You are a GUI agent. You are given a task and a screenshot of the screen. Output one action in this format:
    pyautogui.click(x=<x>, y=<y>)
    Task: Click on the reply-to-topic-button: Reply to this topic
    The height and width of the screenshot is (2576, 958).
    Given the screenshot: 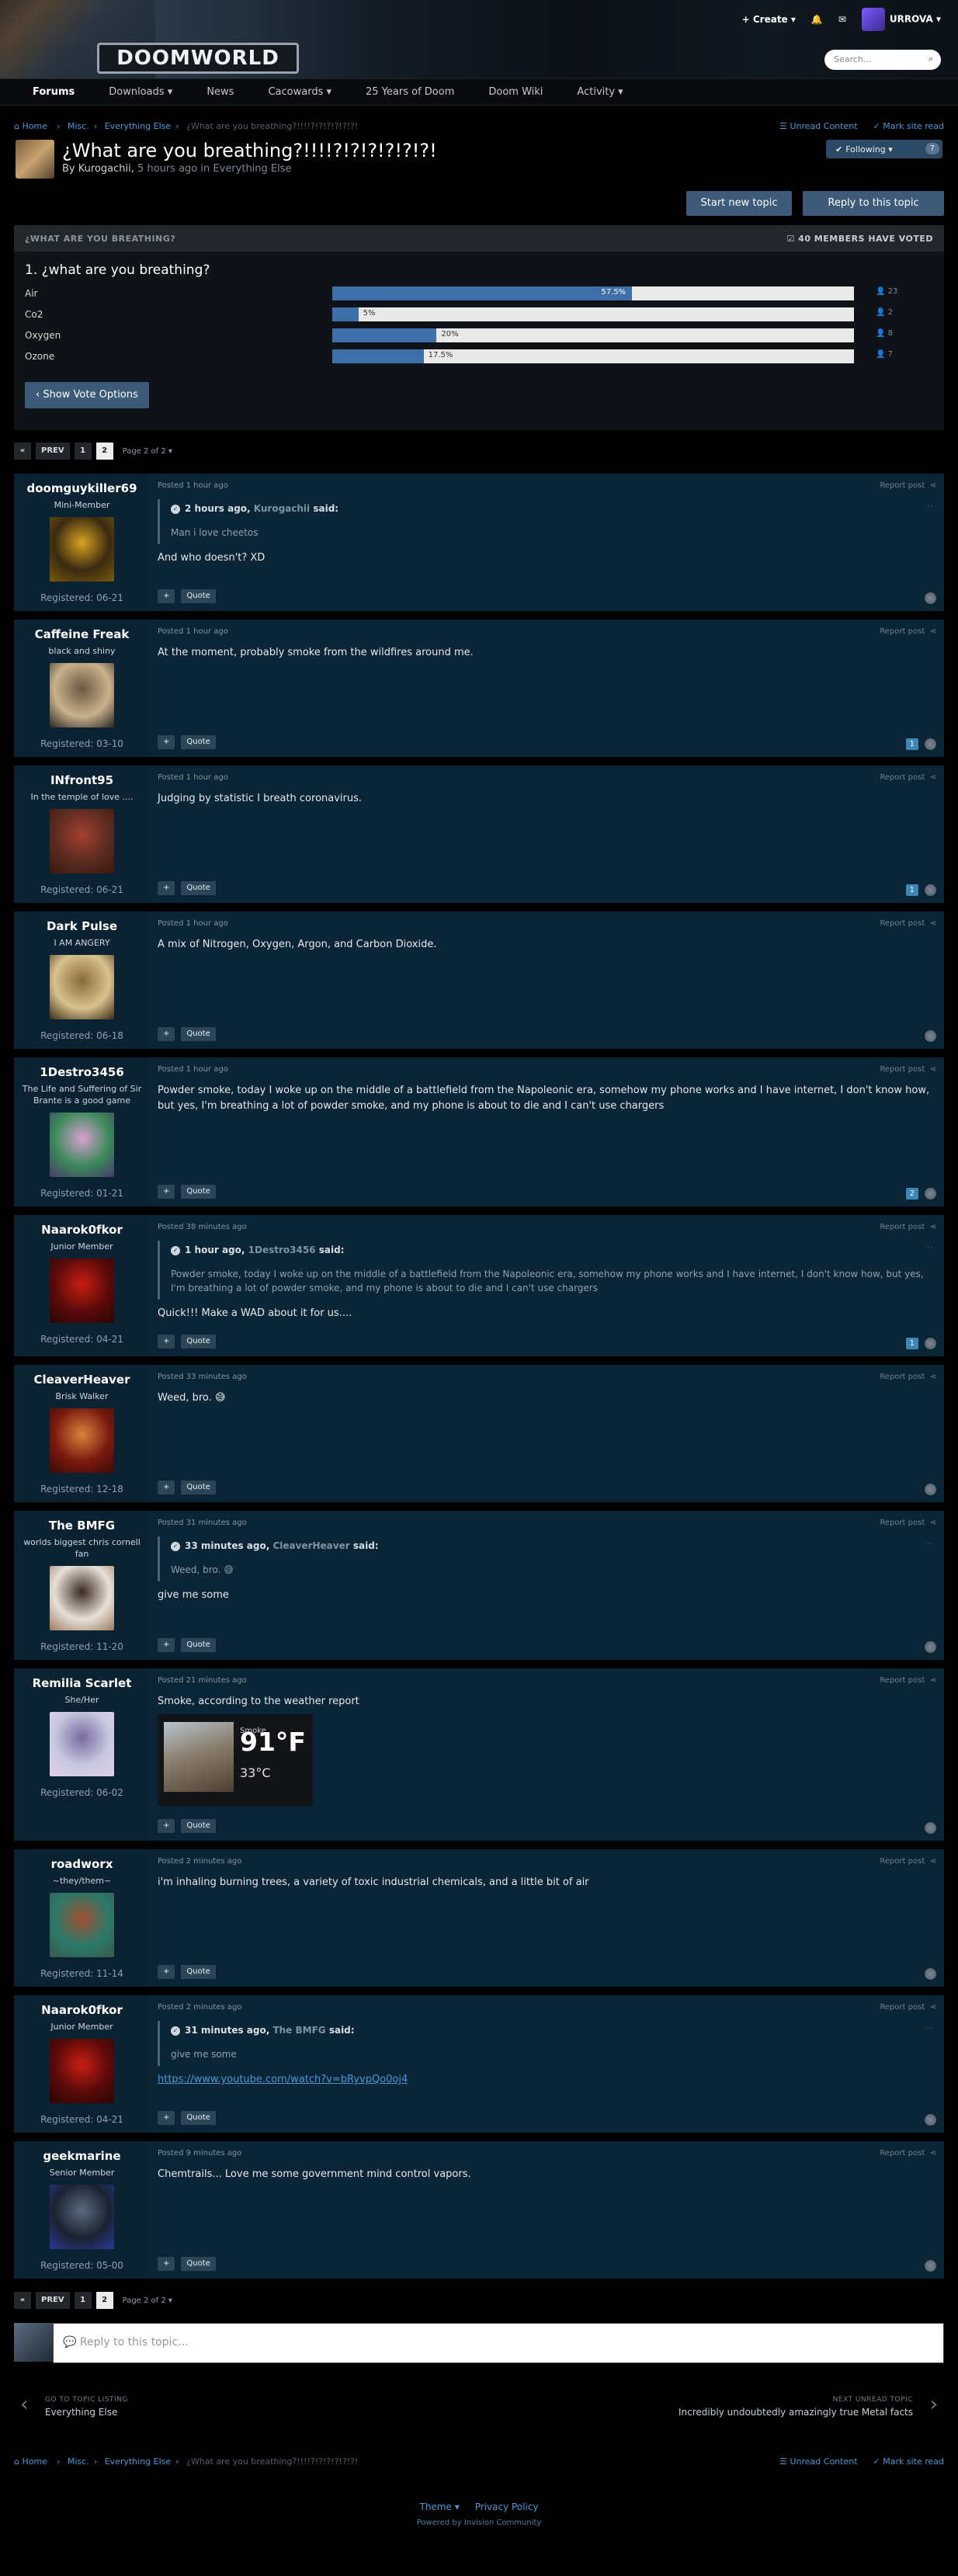 What is the action you would take?
    pyautogui.click(x=873, y=204)
    